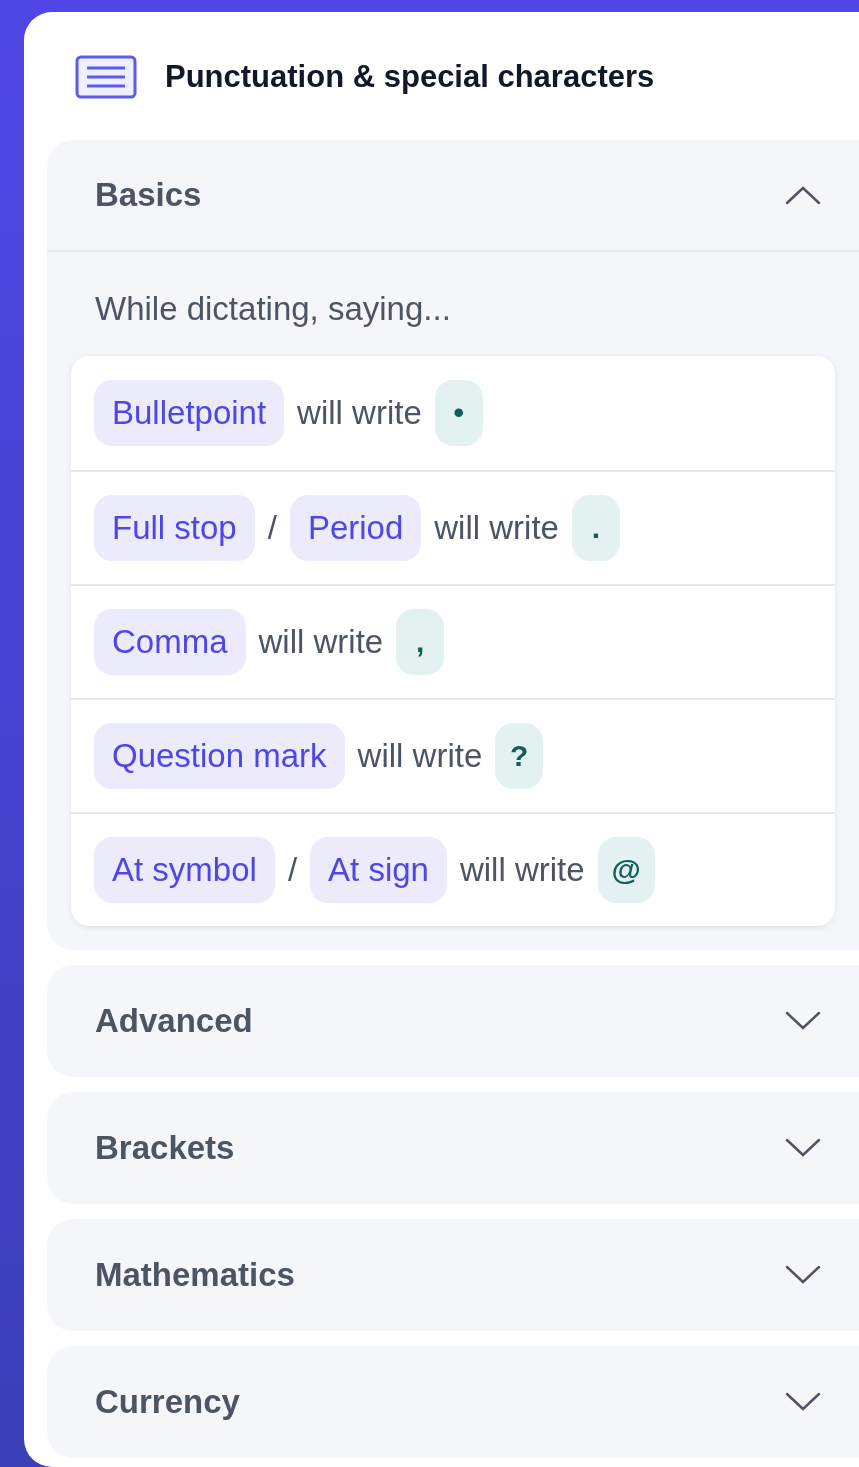 Image resolution: width=859 pixels, height=1467 pixels. I want to click on output-chip: ,, so click(420, 641).